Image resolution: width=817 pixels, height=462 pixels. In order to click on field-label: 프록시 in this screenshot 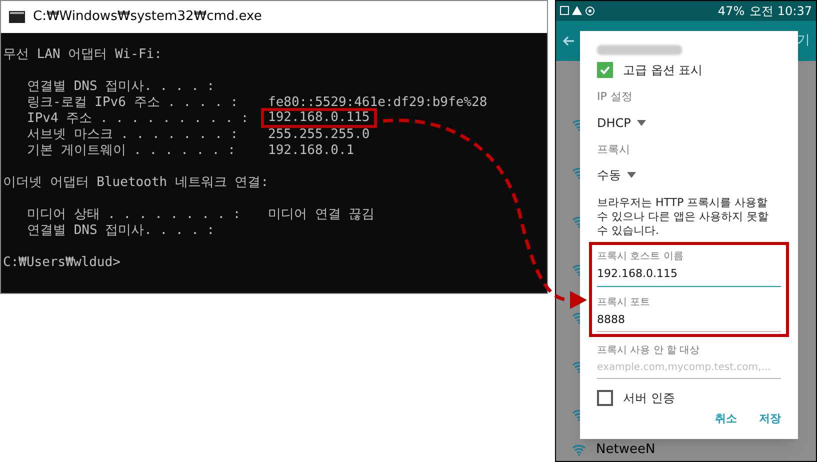, I will do `click(614, 150)`.